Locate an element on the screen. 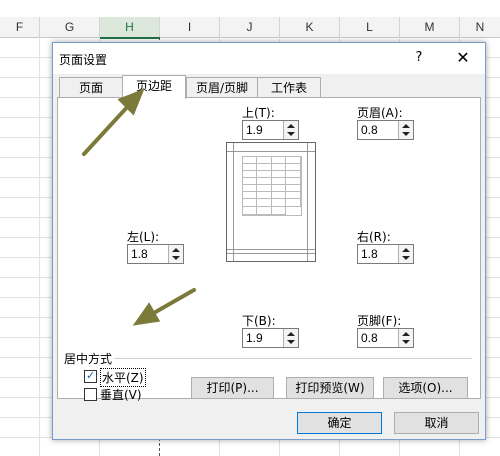  column-header-h: H is located at coordinates (130, 28).